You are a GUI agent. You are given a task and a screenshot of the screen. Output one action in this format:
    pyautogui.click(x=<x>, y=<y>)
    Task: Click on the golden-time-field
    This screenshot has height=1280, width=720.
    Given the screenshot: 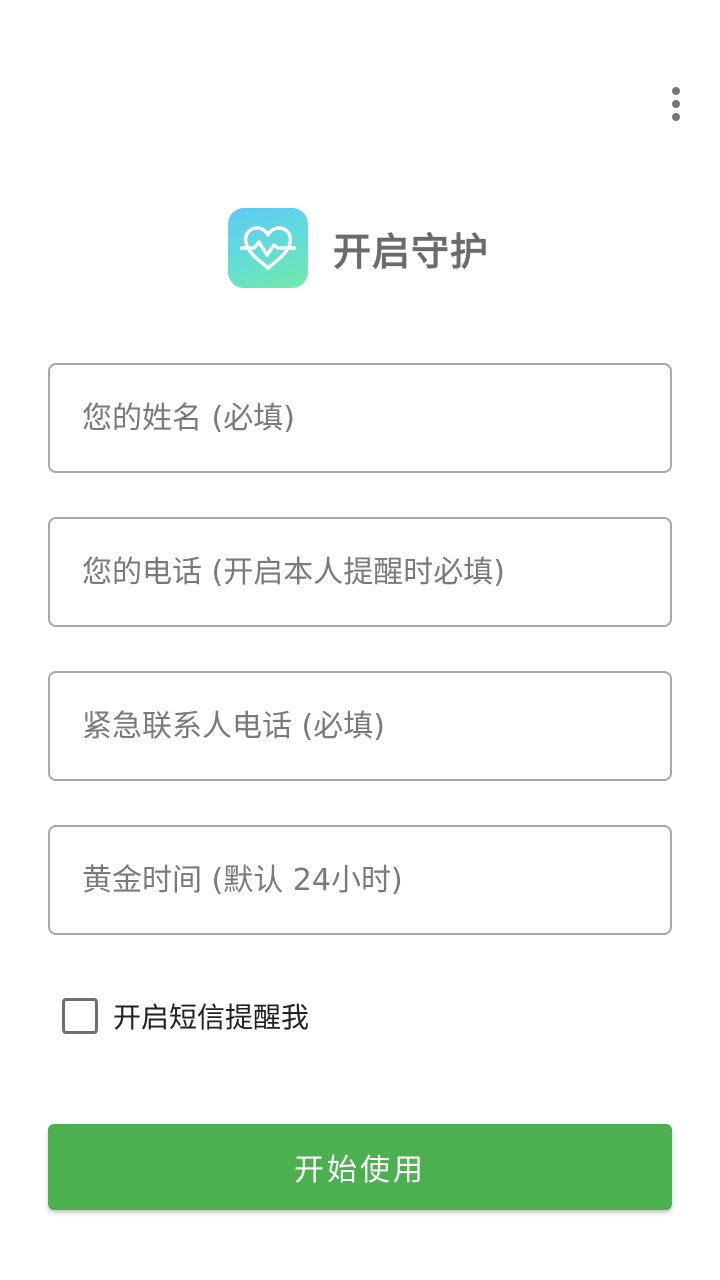 What is the action you would take?
    pyautogui.click(x=360, y=880)
    